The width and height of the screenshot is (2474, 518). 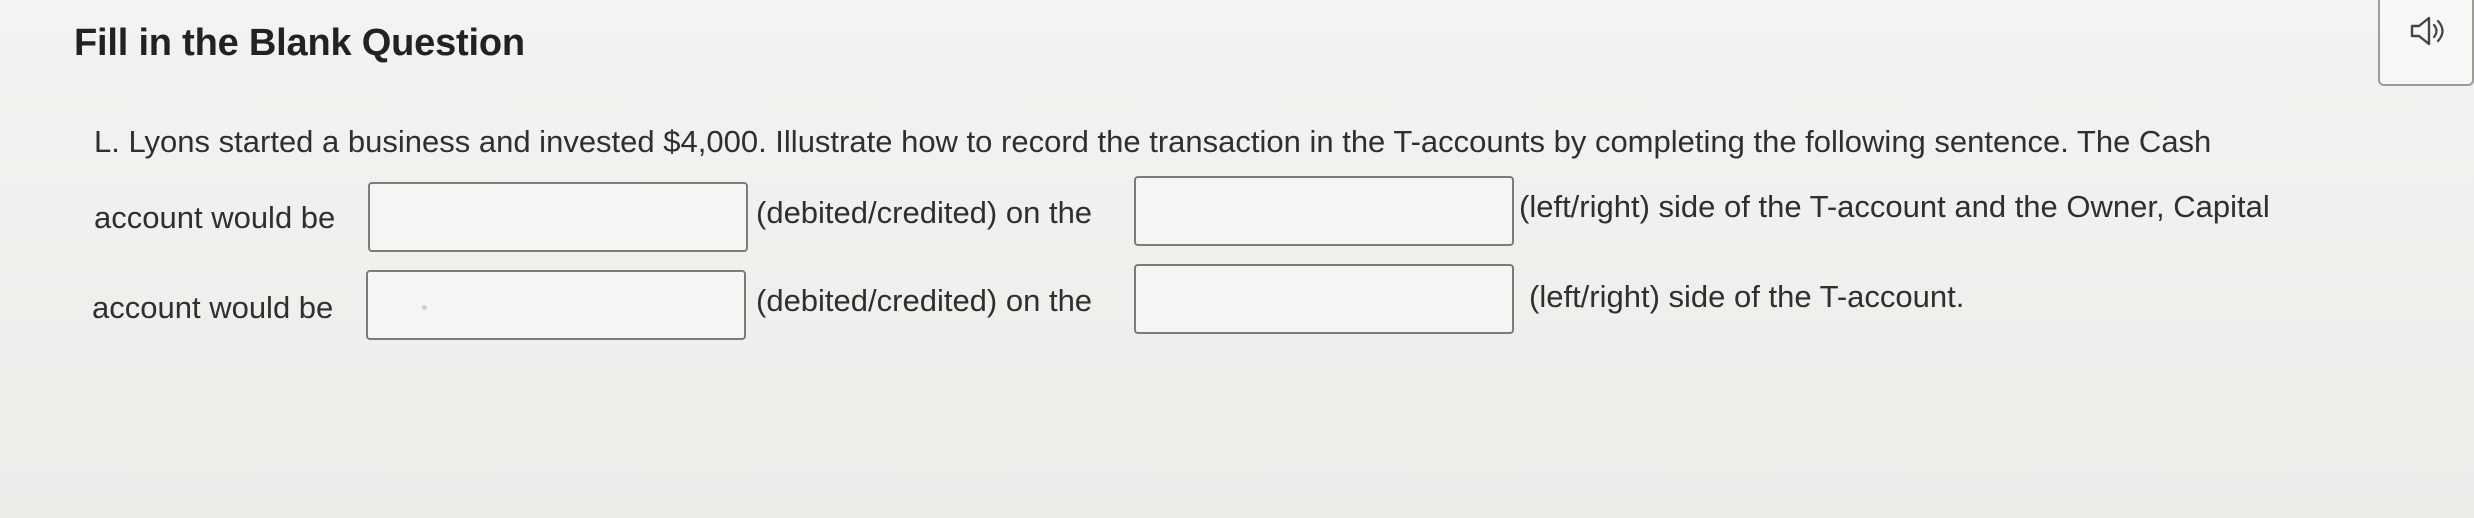 What do you see at coordinates (924, 212) in the screenshot?
I see `row1-mid: (debited/credited) on the` at bounding box center [924, 212].